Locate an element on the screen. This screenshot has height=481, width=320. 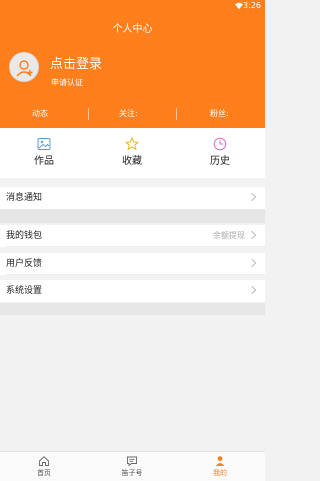
home-icon is located at coordinates (44, 461).